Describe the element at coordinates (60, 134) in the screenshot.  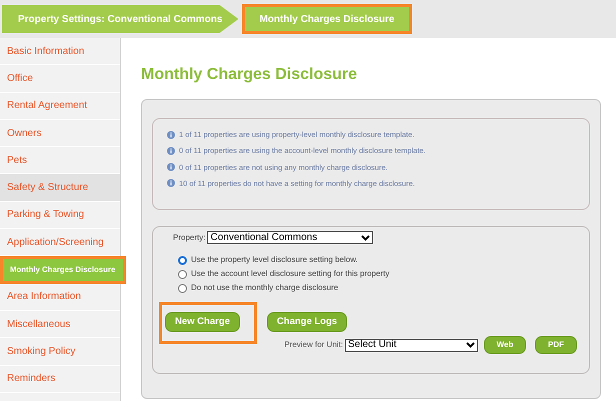
I see `sidebar-item: Owners` at that location.